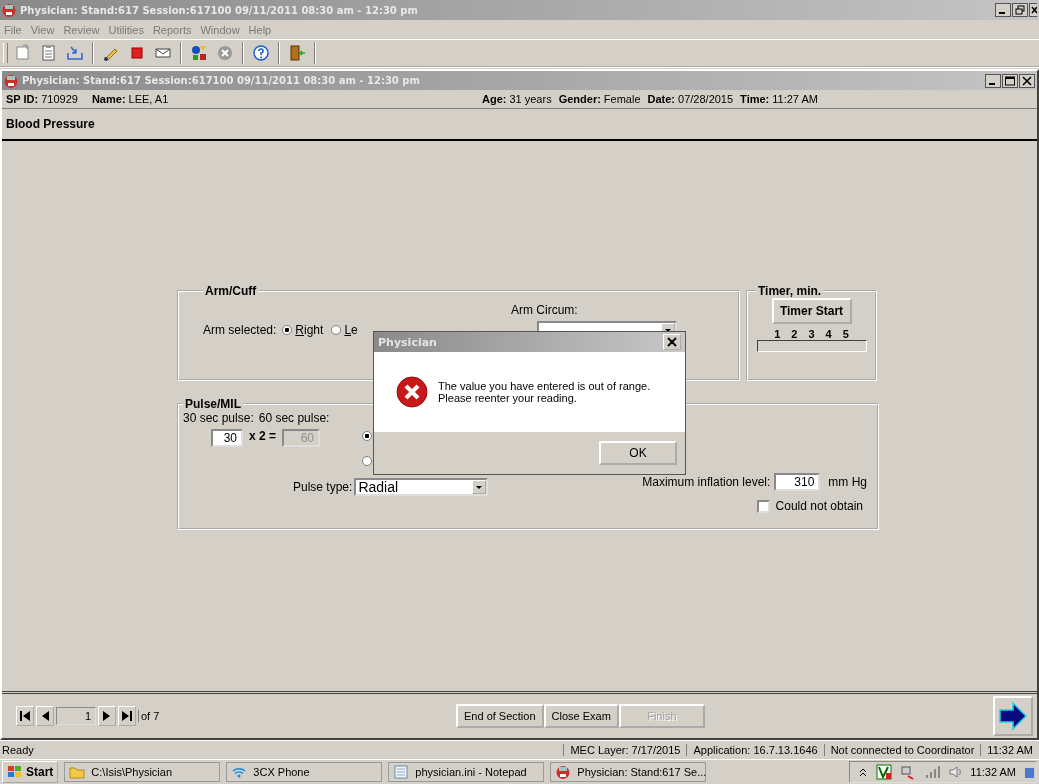  What do you see at coordinates (545, 310) in the screenshot?
I see `field-label: Arm Circum:` at bounding box center [545, 310].